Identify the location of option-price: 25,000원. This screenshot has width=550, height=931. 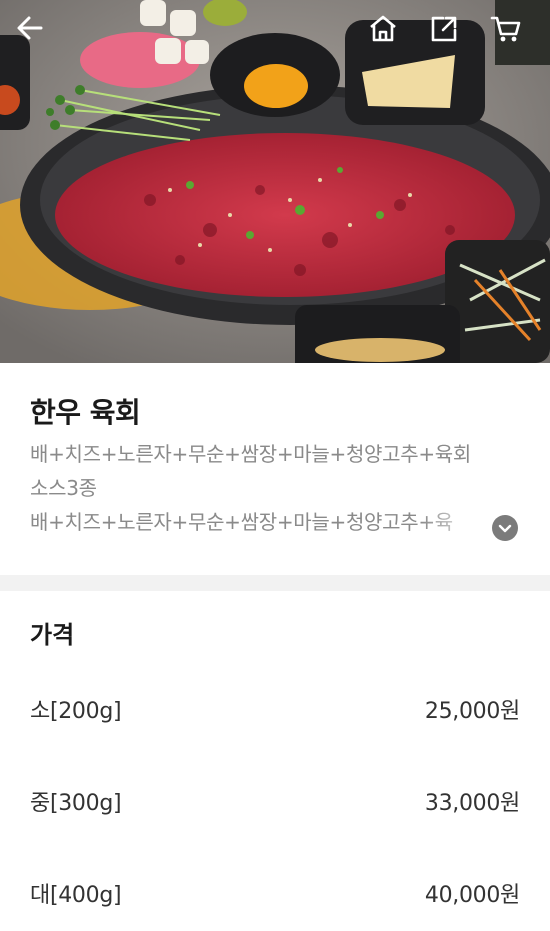
(472, 711).